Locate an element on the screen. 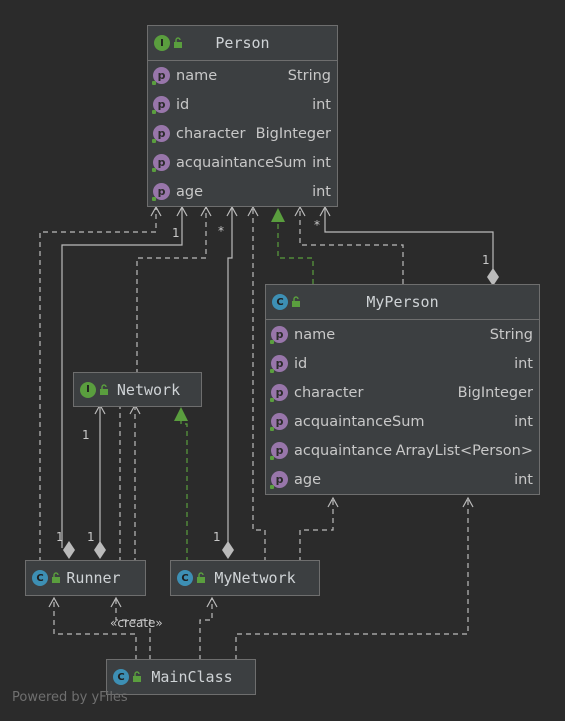  aggregation-diamond-runner-network is located at coordinates (100, 550).